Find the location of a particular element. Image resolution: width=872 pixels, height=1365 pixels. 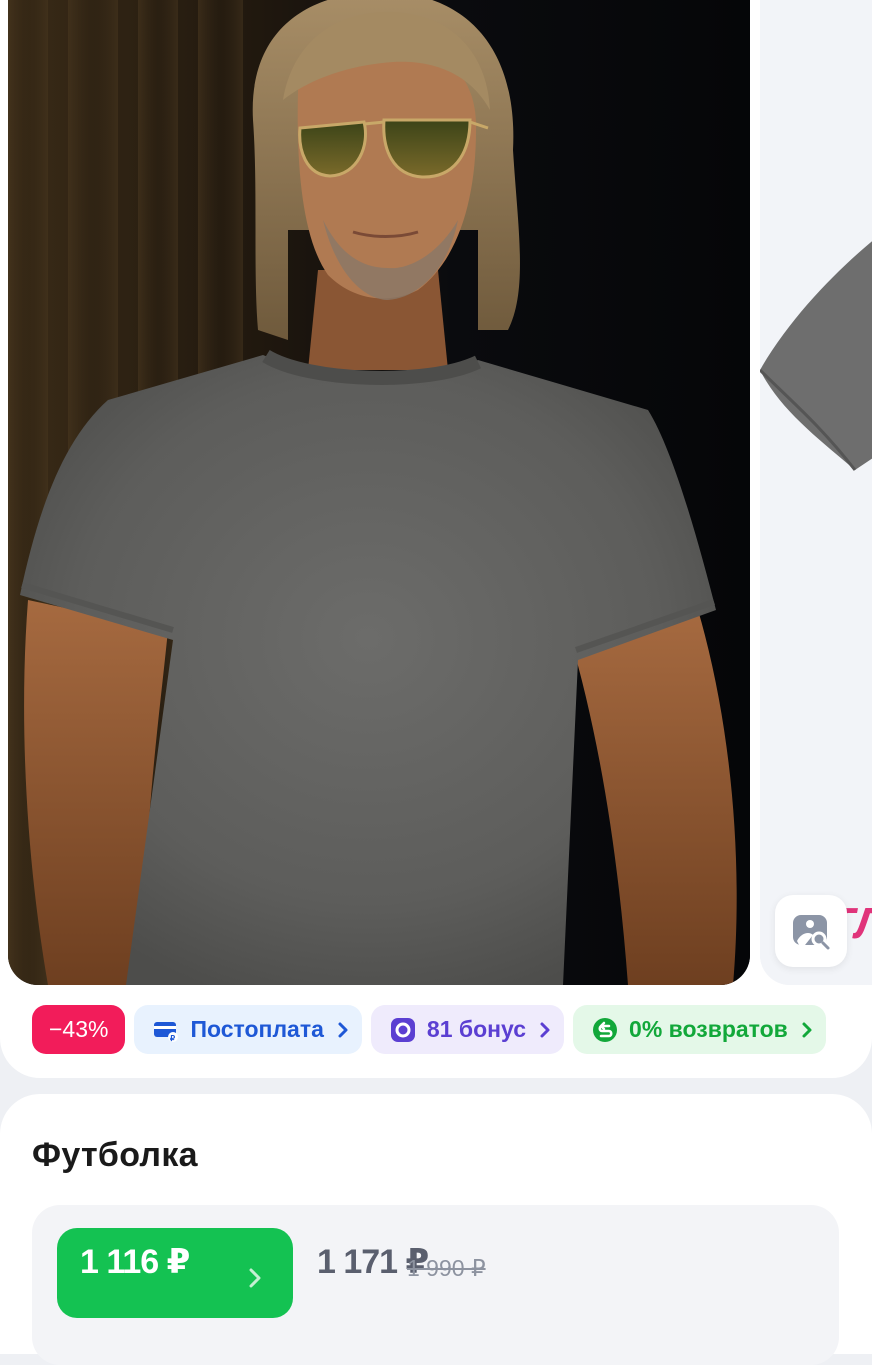

returns-badge: 0% возвратов is located at coordinates (699, 1029).